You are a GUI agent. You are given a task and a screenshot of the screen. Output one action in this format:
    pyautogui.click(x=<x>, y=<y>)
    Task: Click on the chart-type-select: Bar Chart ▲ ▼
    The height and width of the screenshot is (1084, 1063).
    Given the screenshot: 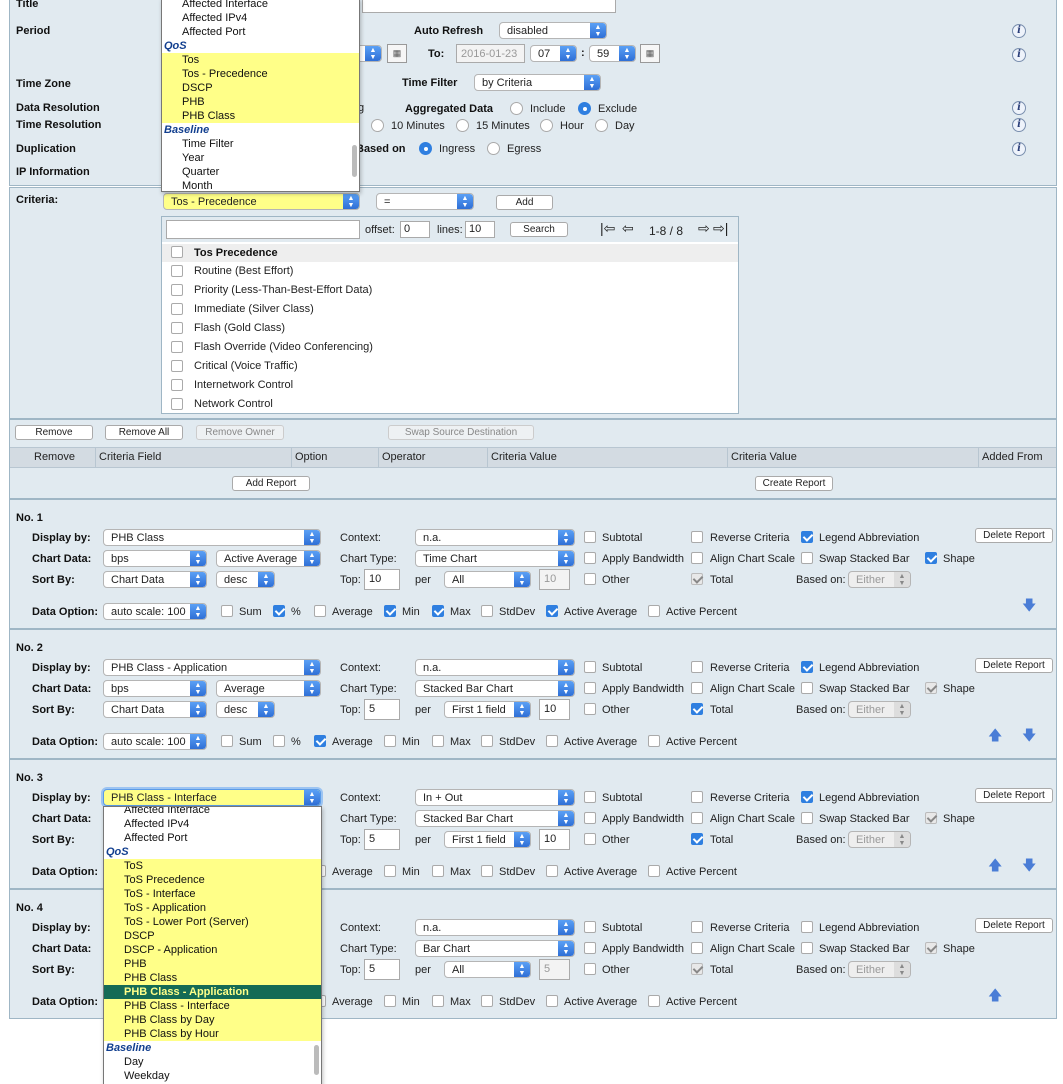 What is the action you would take?
    pyautogui.click(x=495, y=948)
    